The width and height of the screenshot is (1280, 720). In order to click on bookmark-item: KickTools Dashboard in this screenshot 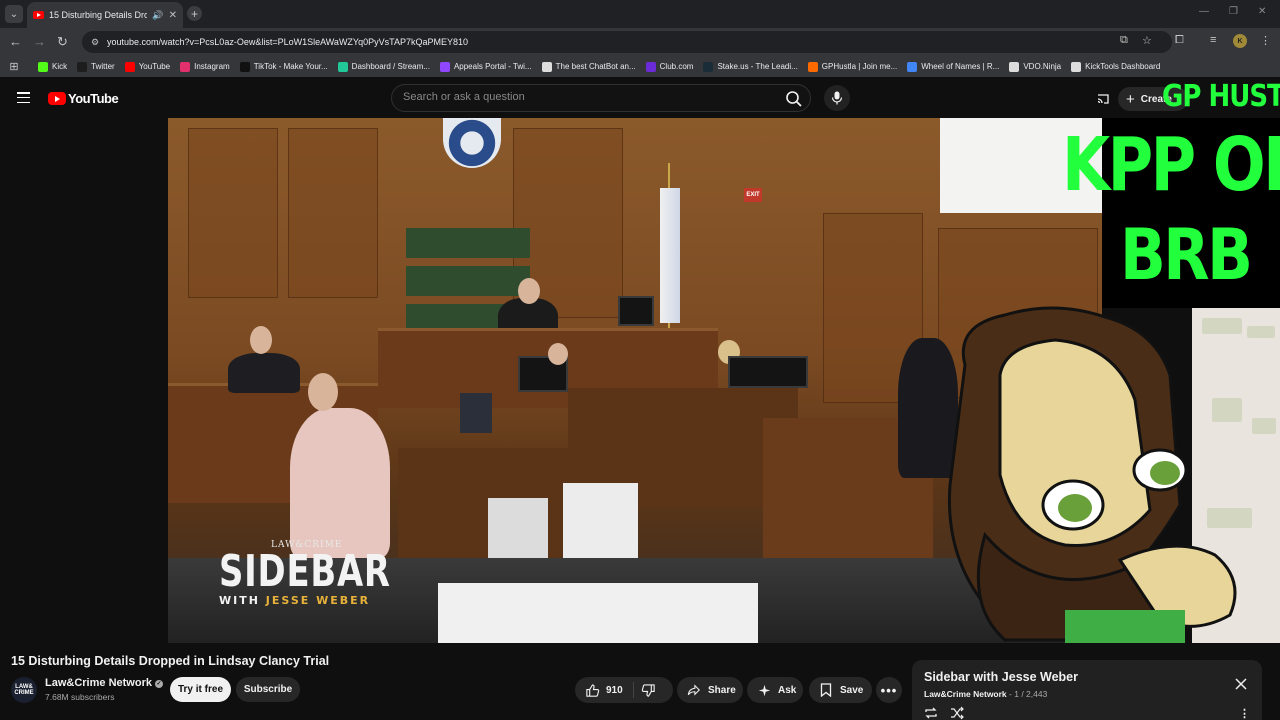, I will do `click(1115, 66)`.